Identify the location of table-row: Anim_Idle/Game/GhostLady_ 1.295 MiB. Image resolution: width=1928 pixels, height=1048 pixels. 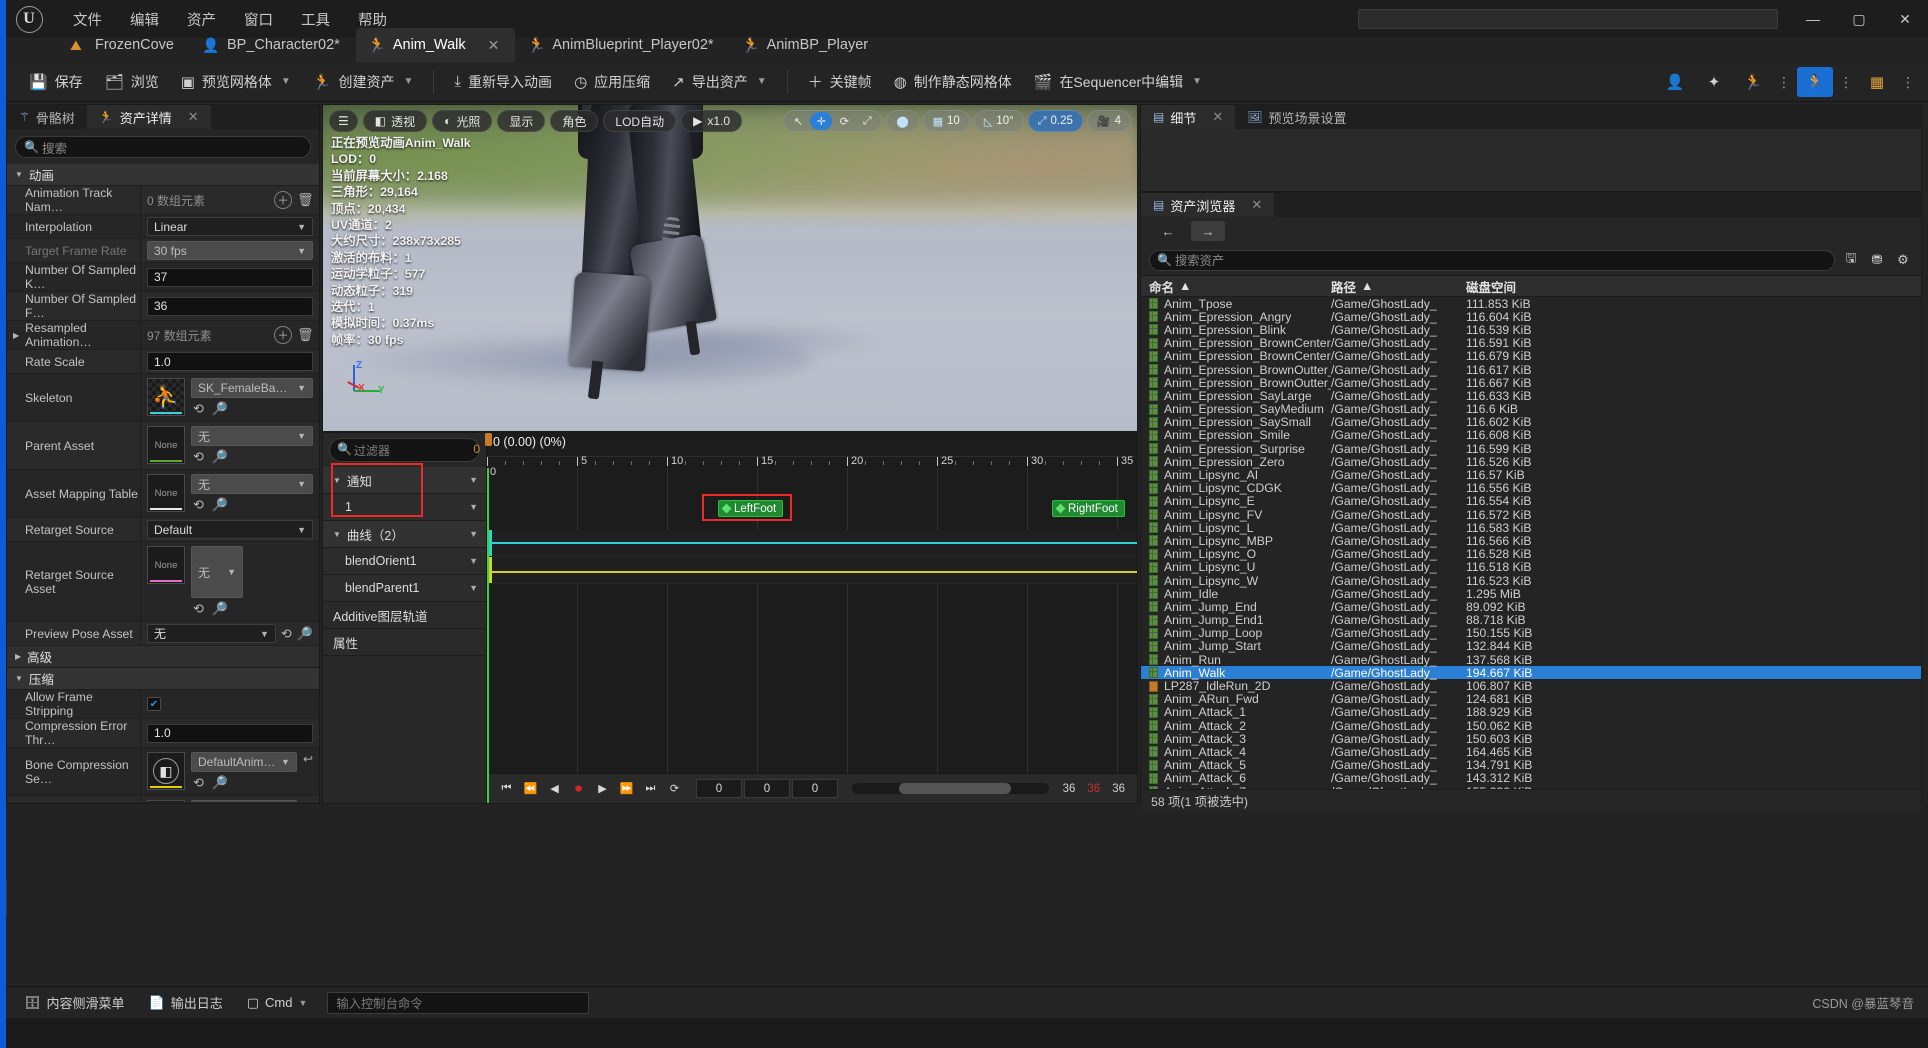
(1531, 594).